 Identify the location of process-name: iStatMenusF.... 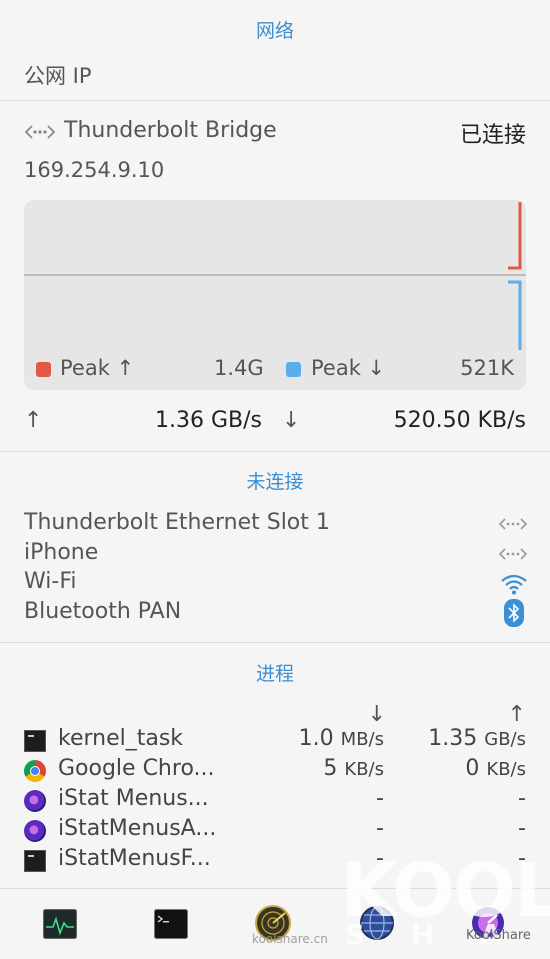
(134, 858).